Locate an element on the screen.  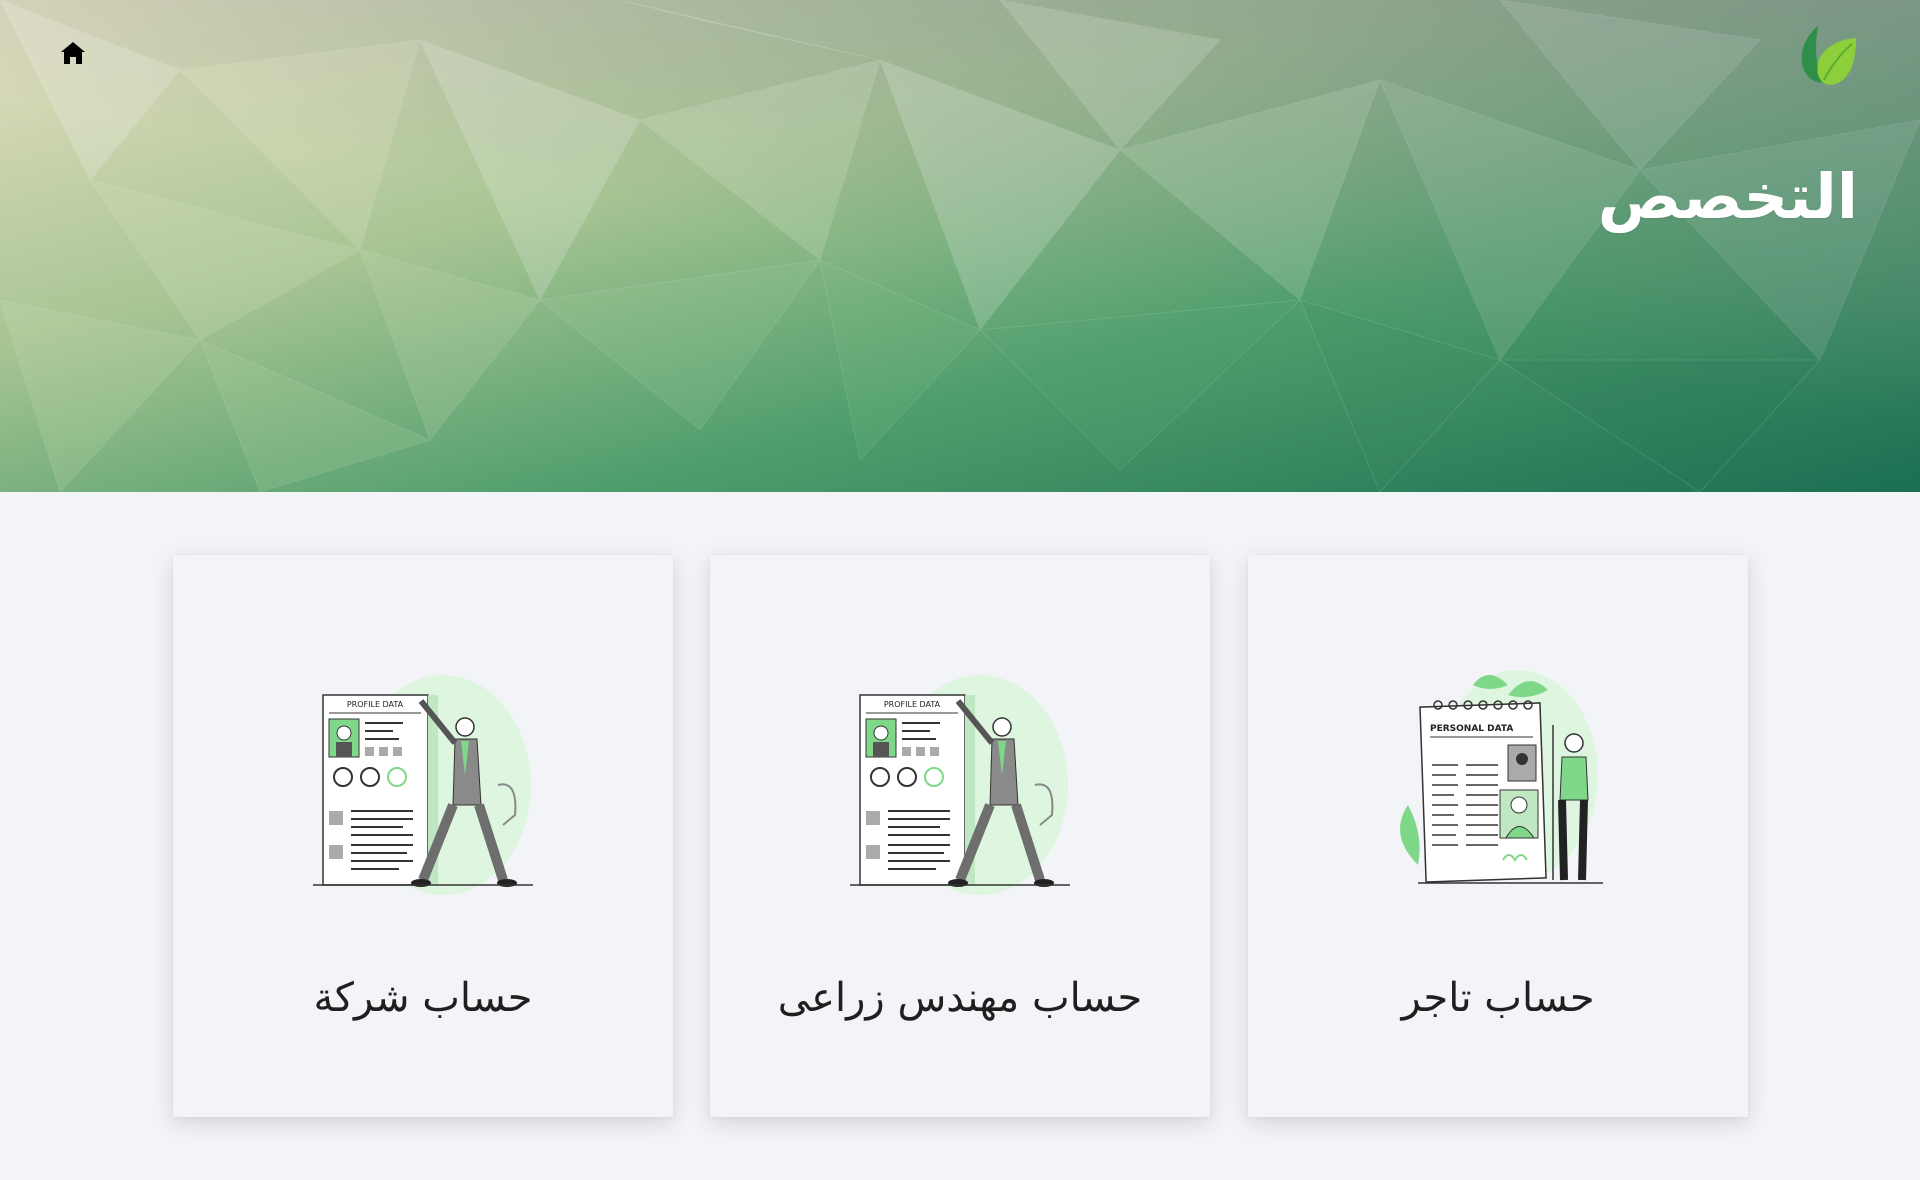
merchant-account-card: PERSONAL DATA حساب تاجر is located at coordinates (1498, 836).